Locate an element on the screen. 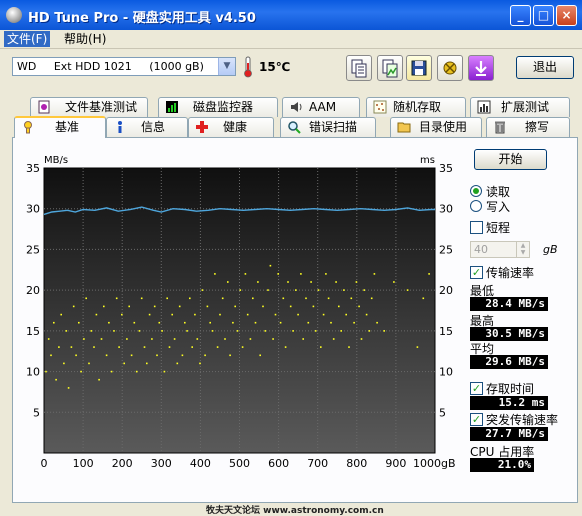 Image resolution: width=582 pixels, height=516 pixels. y-tick-label: 35 is located at coordinates (33, 168).